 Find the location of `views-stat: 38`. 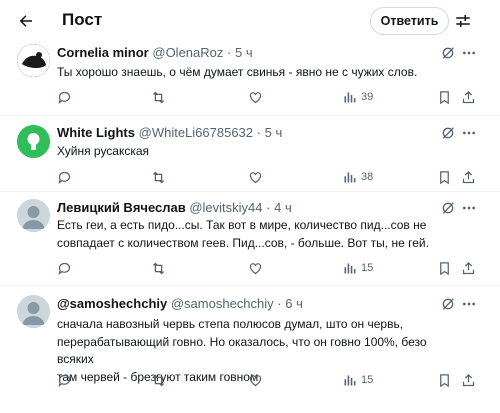

views-stat: 38 is located at coordinates (357, 177).